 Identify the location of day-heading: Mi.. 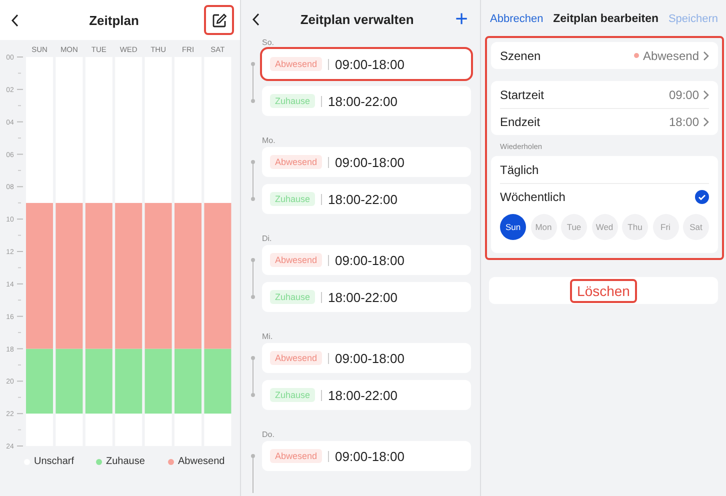
(268, 336).